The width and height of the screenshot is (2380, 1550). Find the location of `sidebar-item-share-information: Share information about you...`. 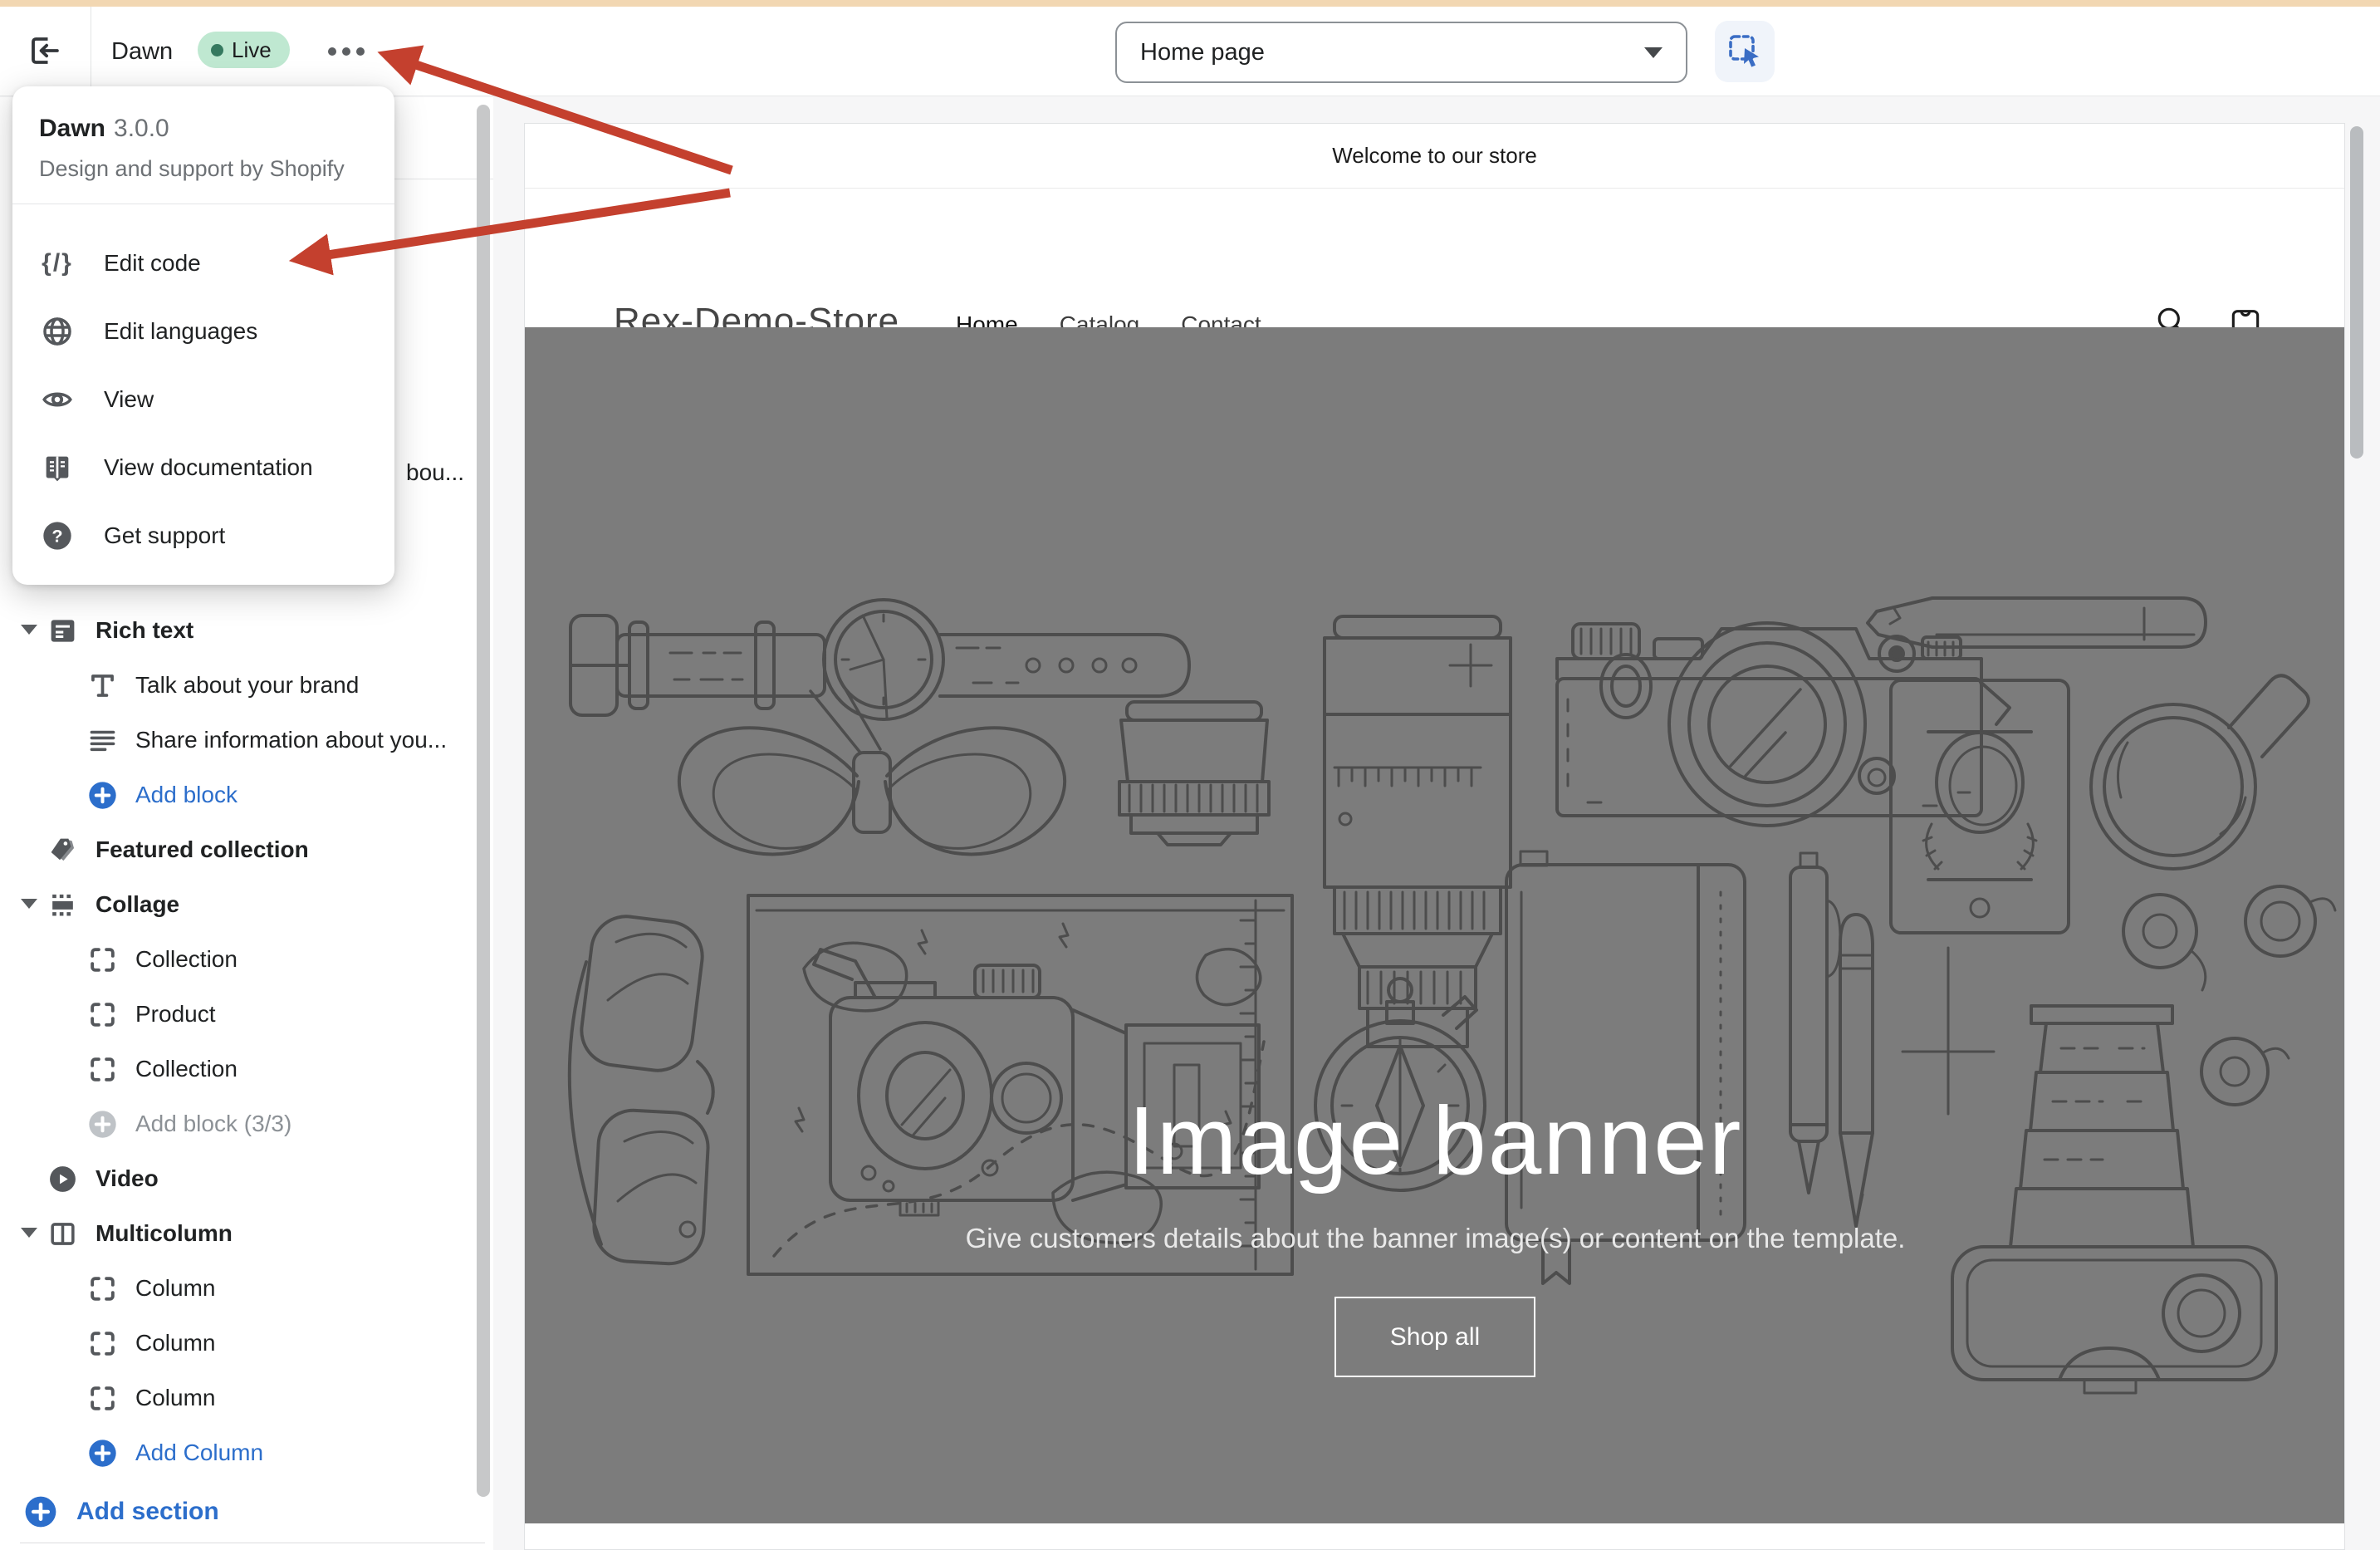

sidebar-item-share-information: Share information about you... is located at coordinates (246, 740).